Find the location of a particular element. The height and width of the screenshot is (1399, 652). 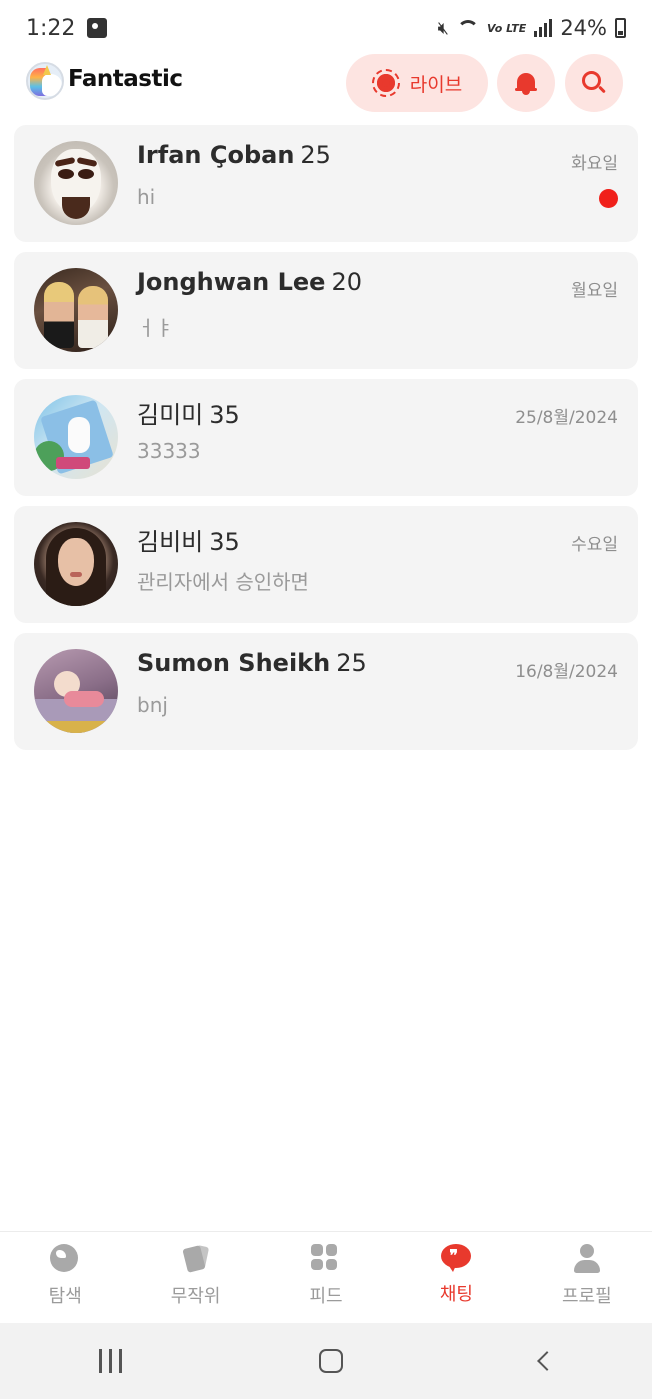

chat-name-row: Irfan Çoban 25 is located at coordinates (234, 155).